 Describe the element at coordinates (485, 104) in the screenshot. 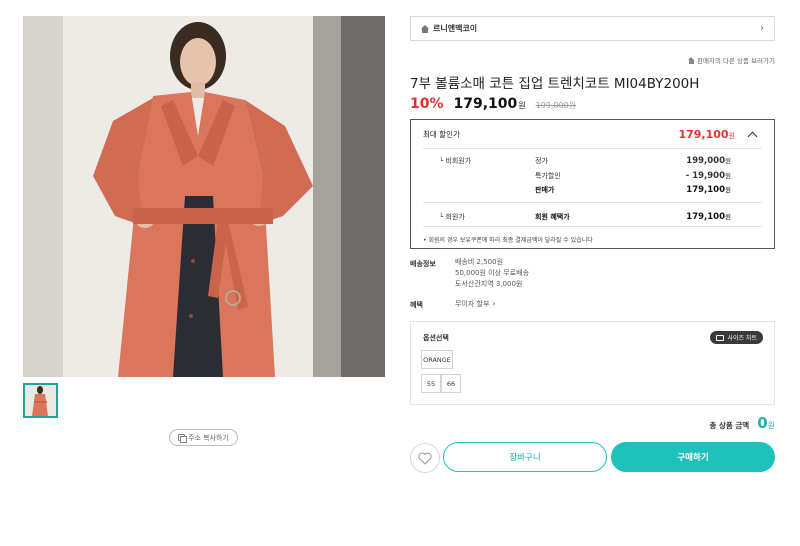

I see `sale-price-value: 179,100` at that location.